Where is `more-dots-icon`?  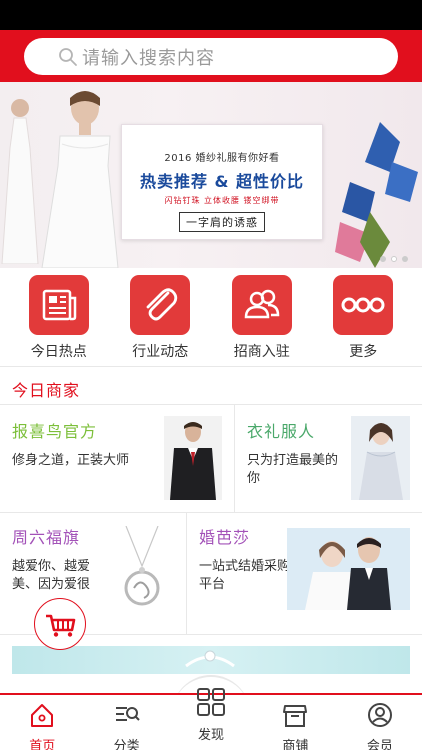
more-dots-icon is located at coordinates (363, 305).